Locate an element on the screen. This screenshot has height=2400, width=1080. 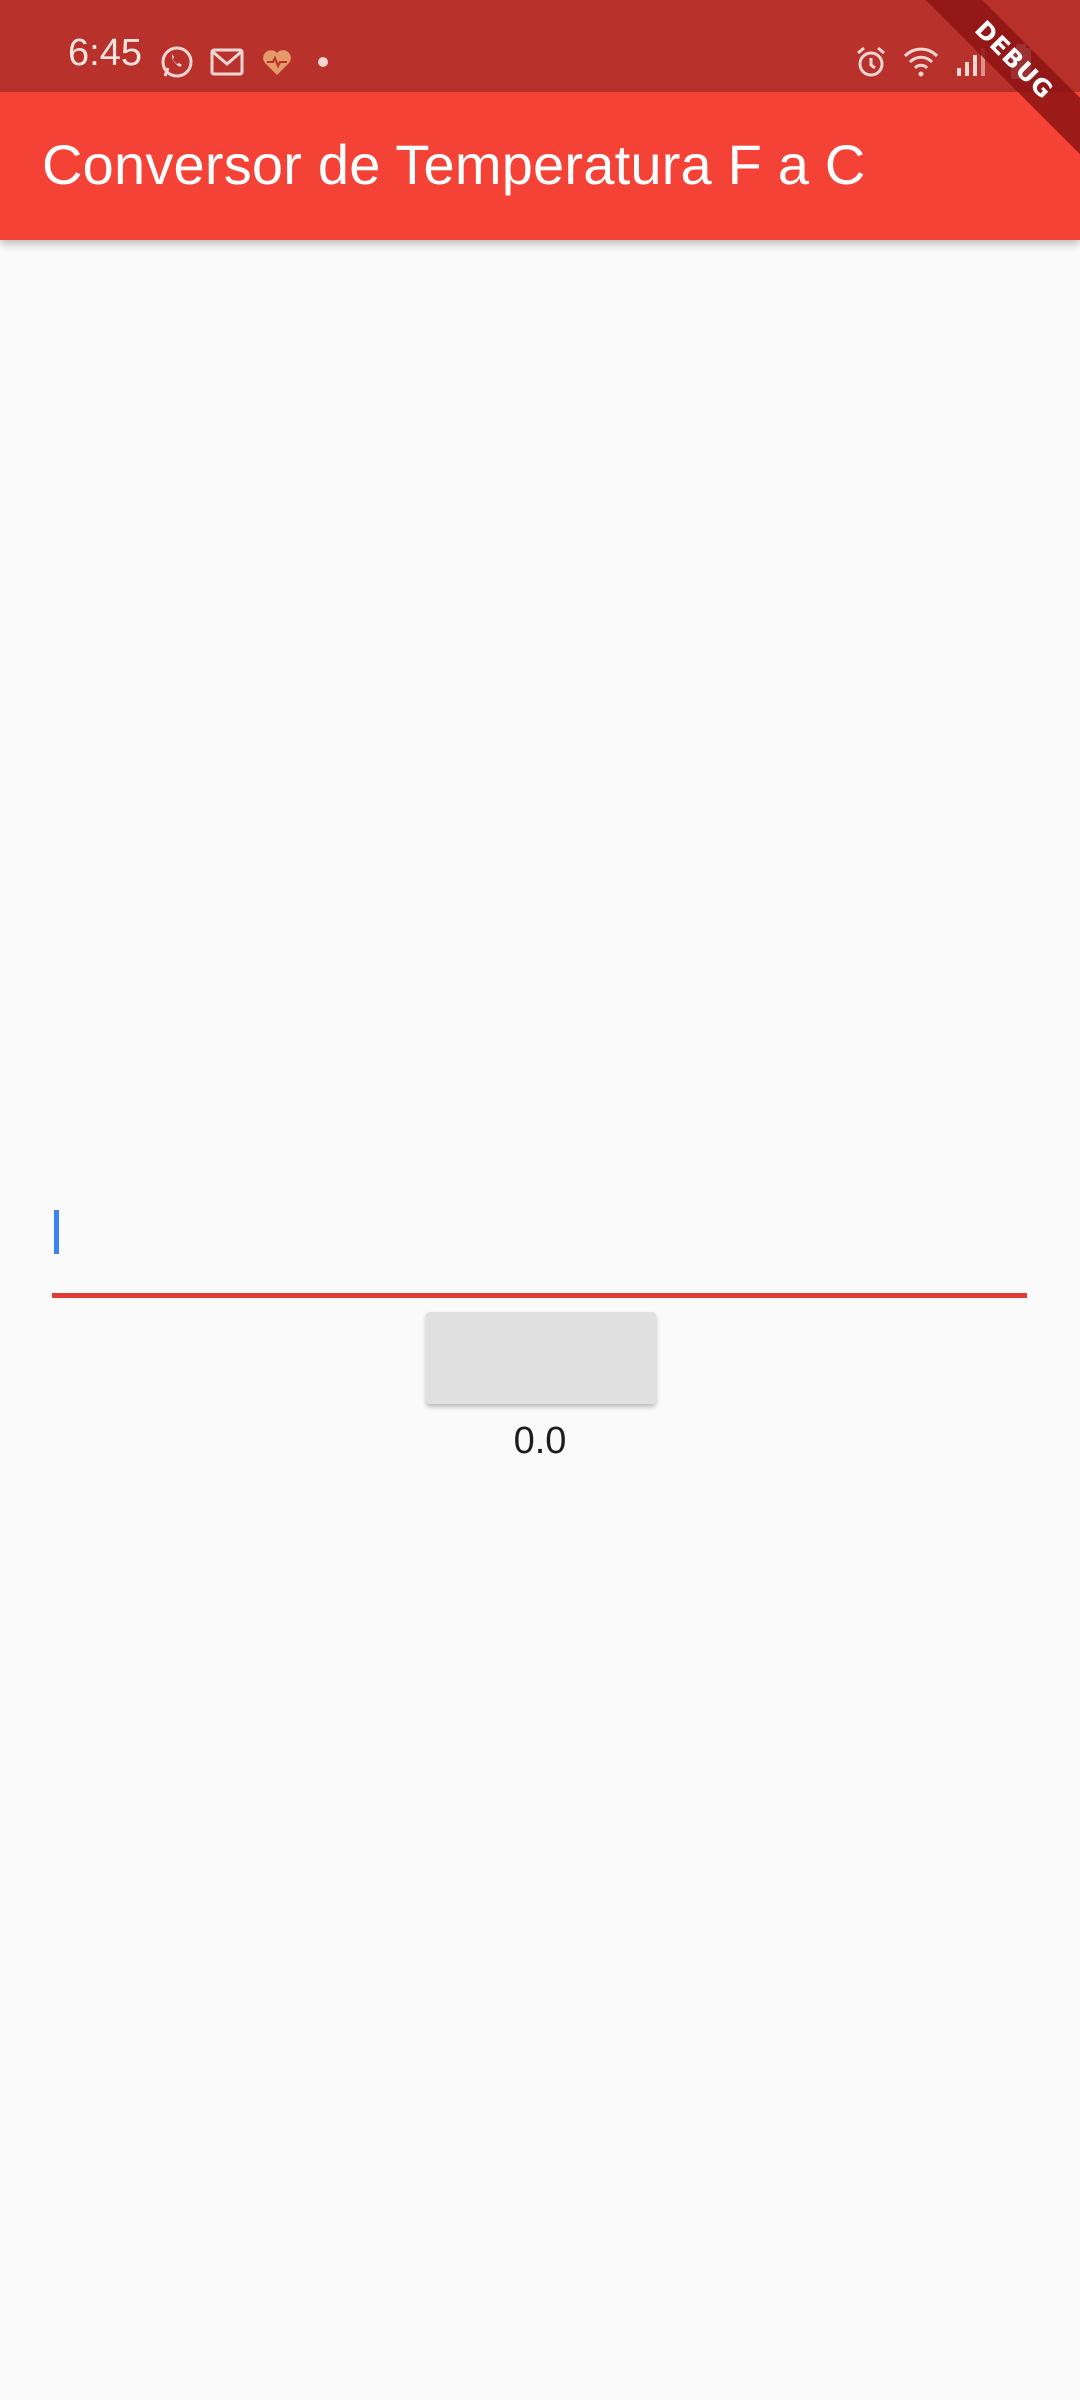
health-icon is located at coordinates (277, 62).